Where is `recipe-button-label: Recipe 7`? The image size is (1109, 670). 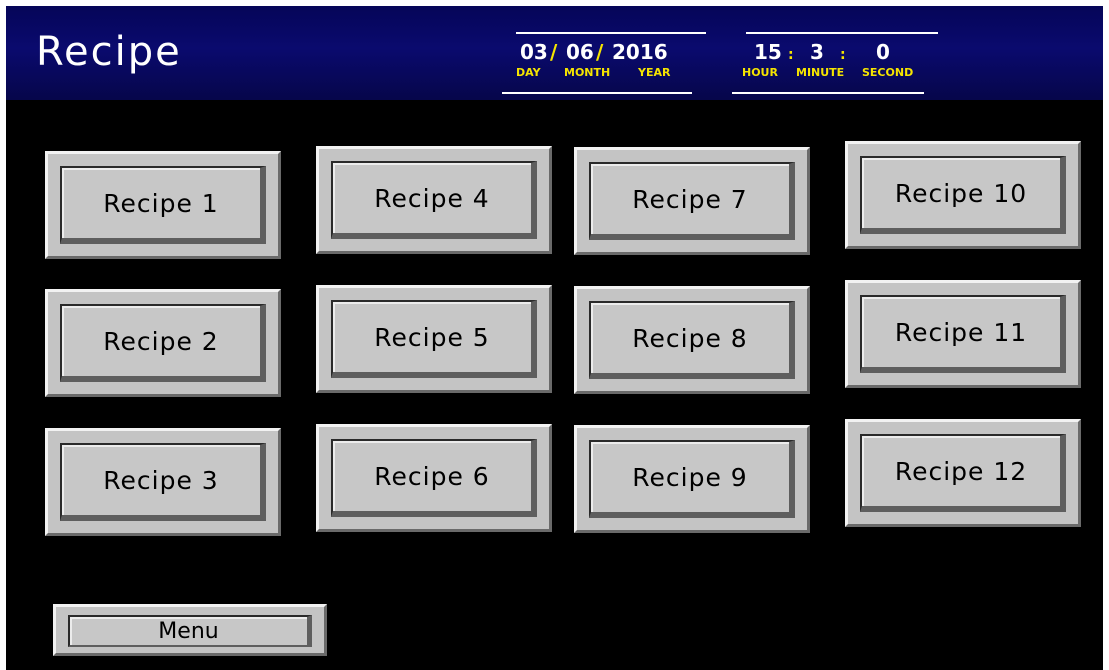
recipe-button-label: Recipe 7 is located at coordinates (690, 199).